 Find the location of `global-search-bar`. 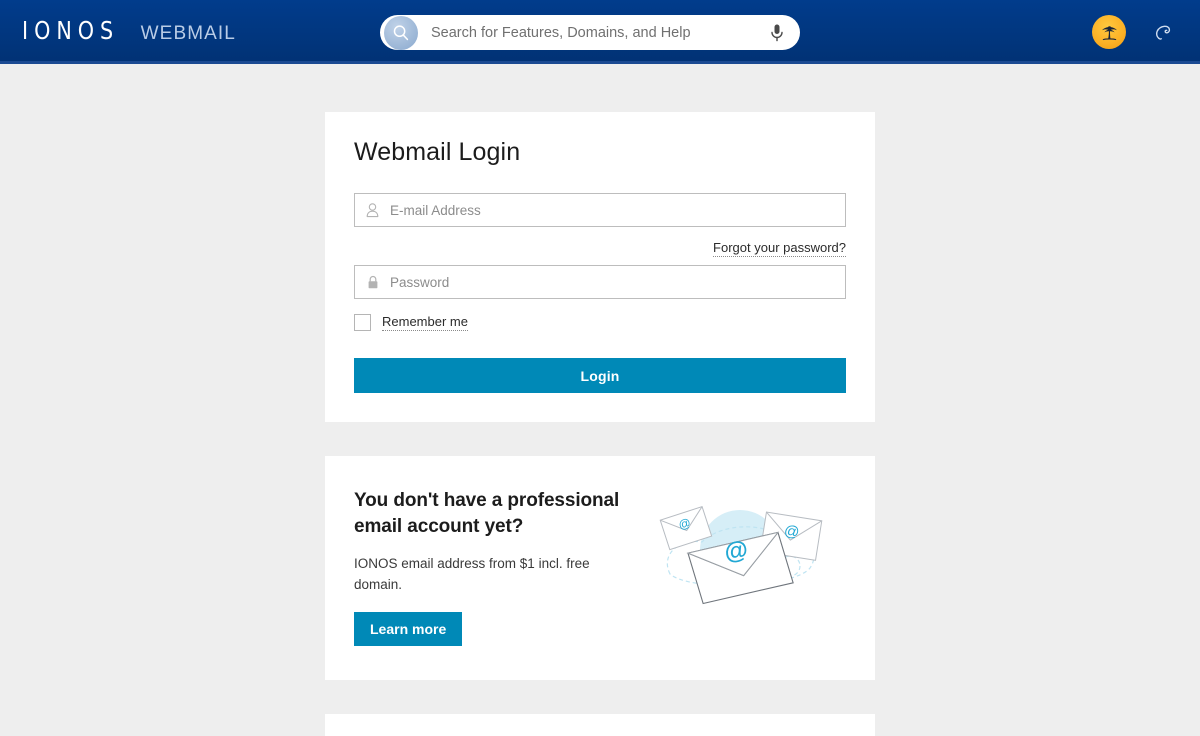

global-search-bar is located at coordinates (590, 32).